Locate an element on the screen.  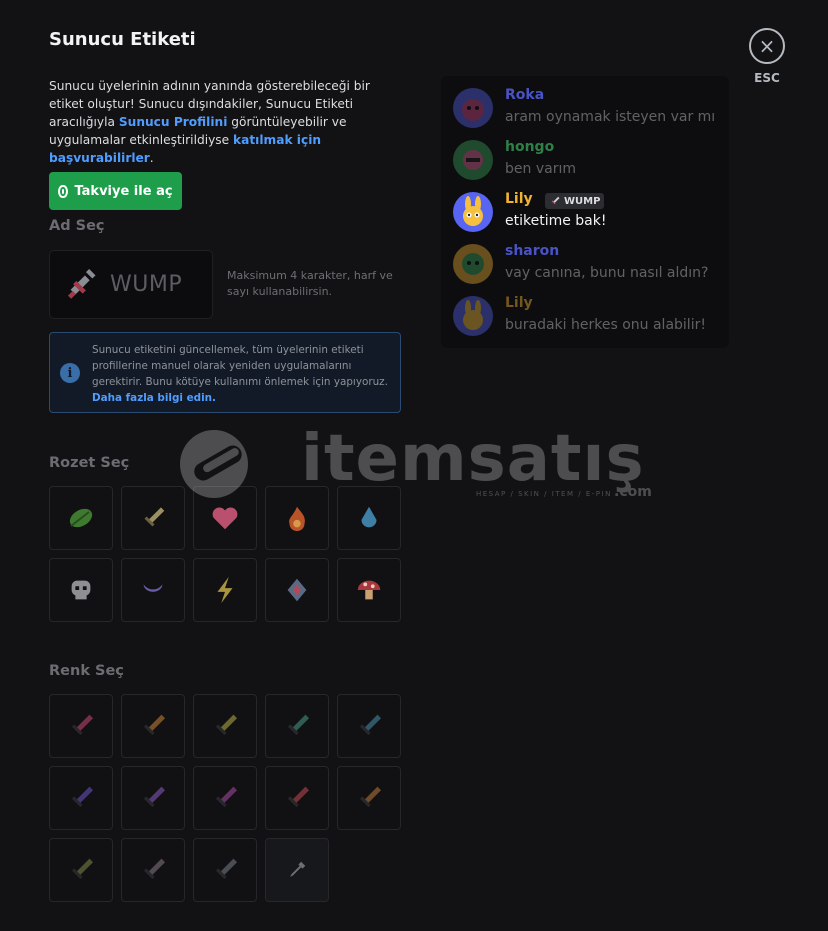
badge-option-crystal is located at coordinates (297, 590).